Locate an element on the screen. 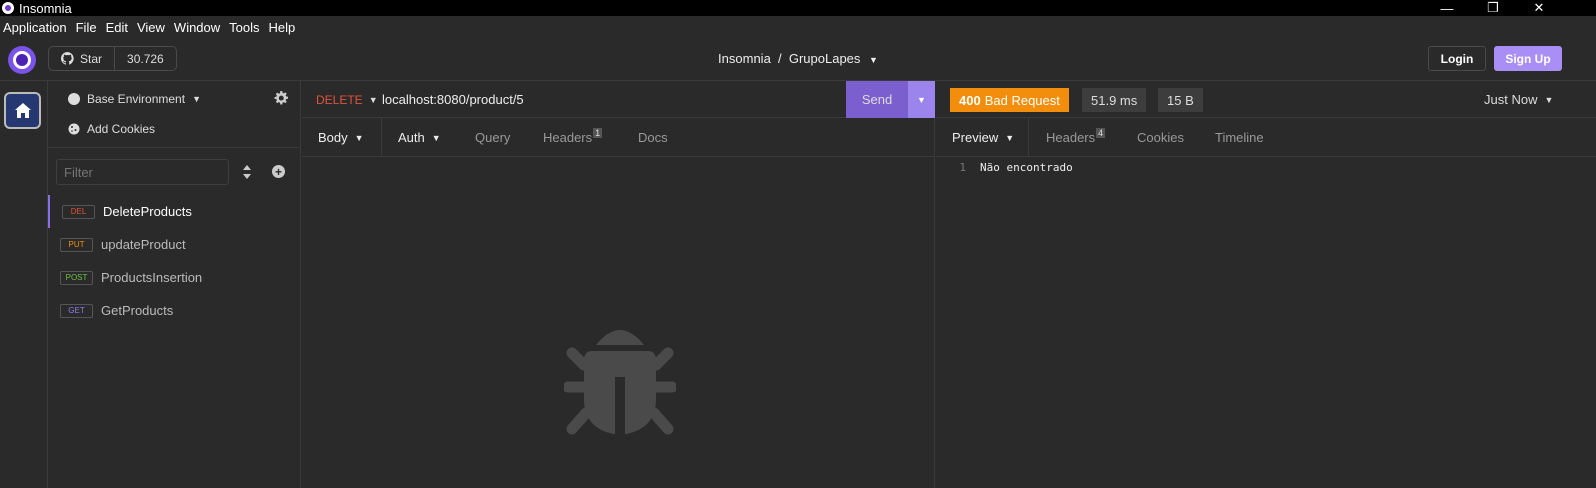  close-icon: ✕ is located at coordinates (1539, 8).